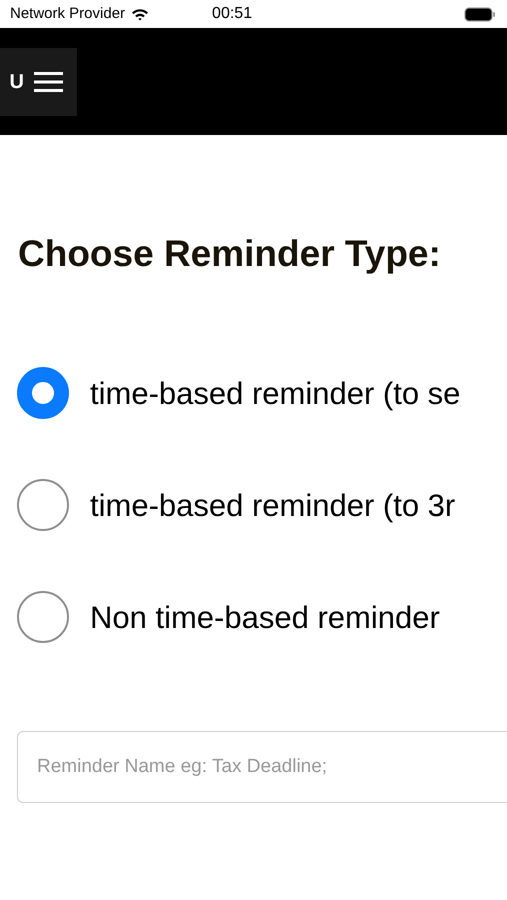  I want to click on reminder-name-field: Reminder Name eg: Tax Deadline;, so click(262, 767).